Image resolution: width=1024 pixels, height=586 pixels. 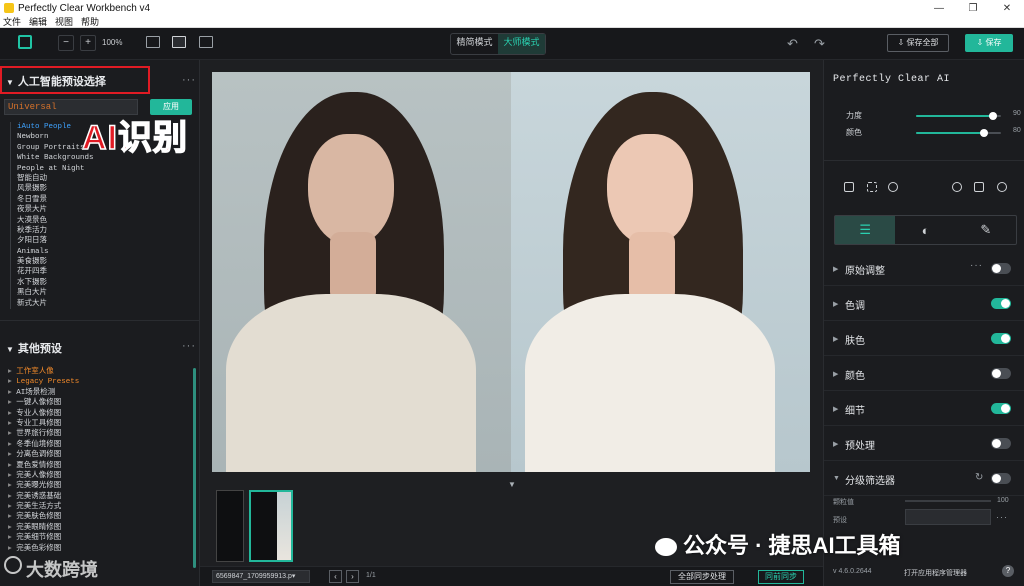 I want to click on ai-preset-item: People at Night, so click(x=88, y=169).